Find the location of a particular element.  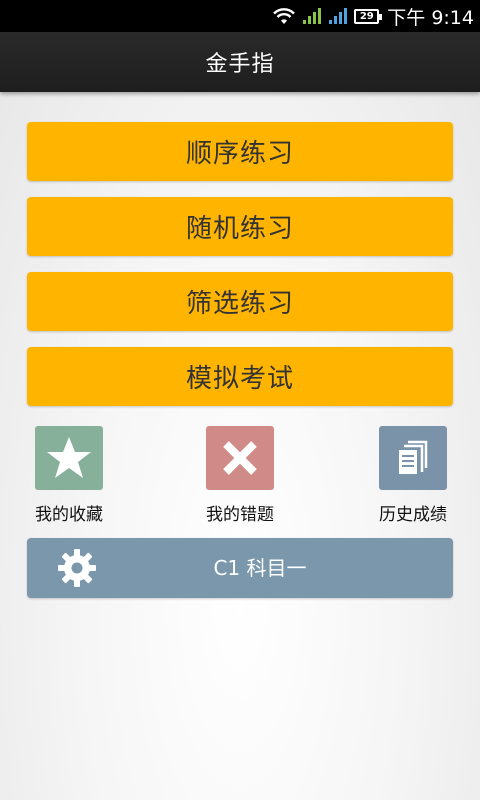

favorites-tile is located at coordinates (69, 458).